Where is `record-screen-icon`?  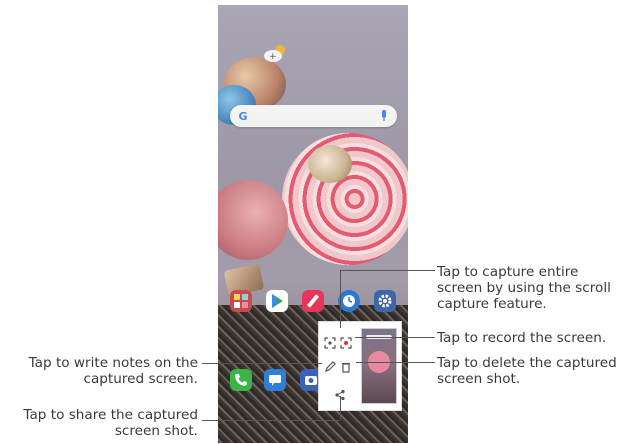 record-screen-icon is located at coordinates (346, 343).